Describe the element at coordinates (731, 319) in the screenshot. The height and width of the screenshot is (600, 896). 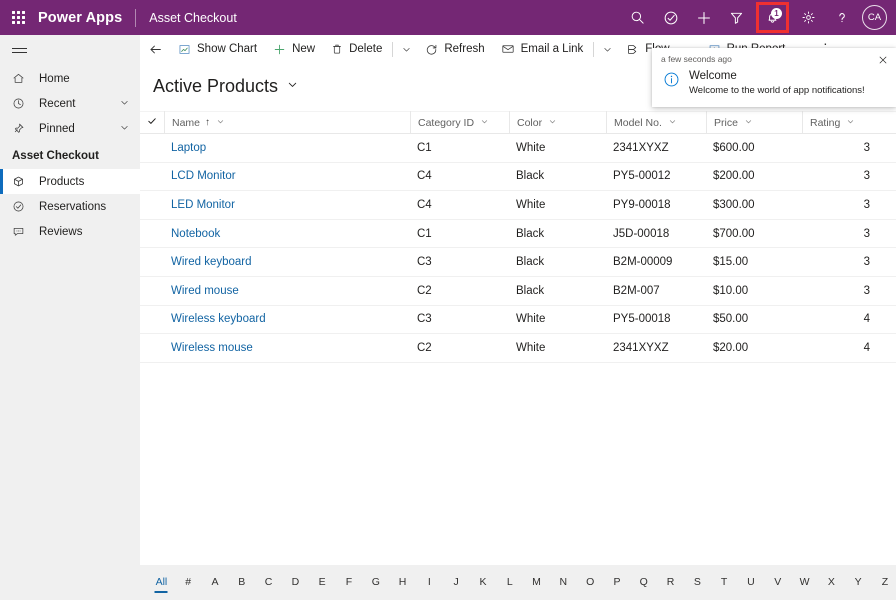
I see `cell-price: $50.00` at that location.